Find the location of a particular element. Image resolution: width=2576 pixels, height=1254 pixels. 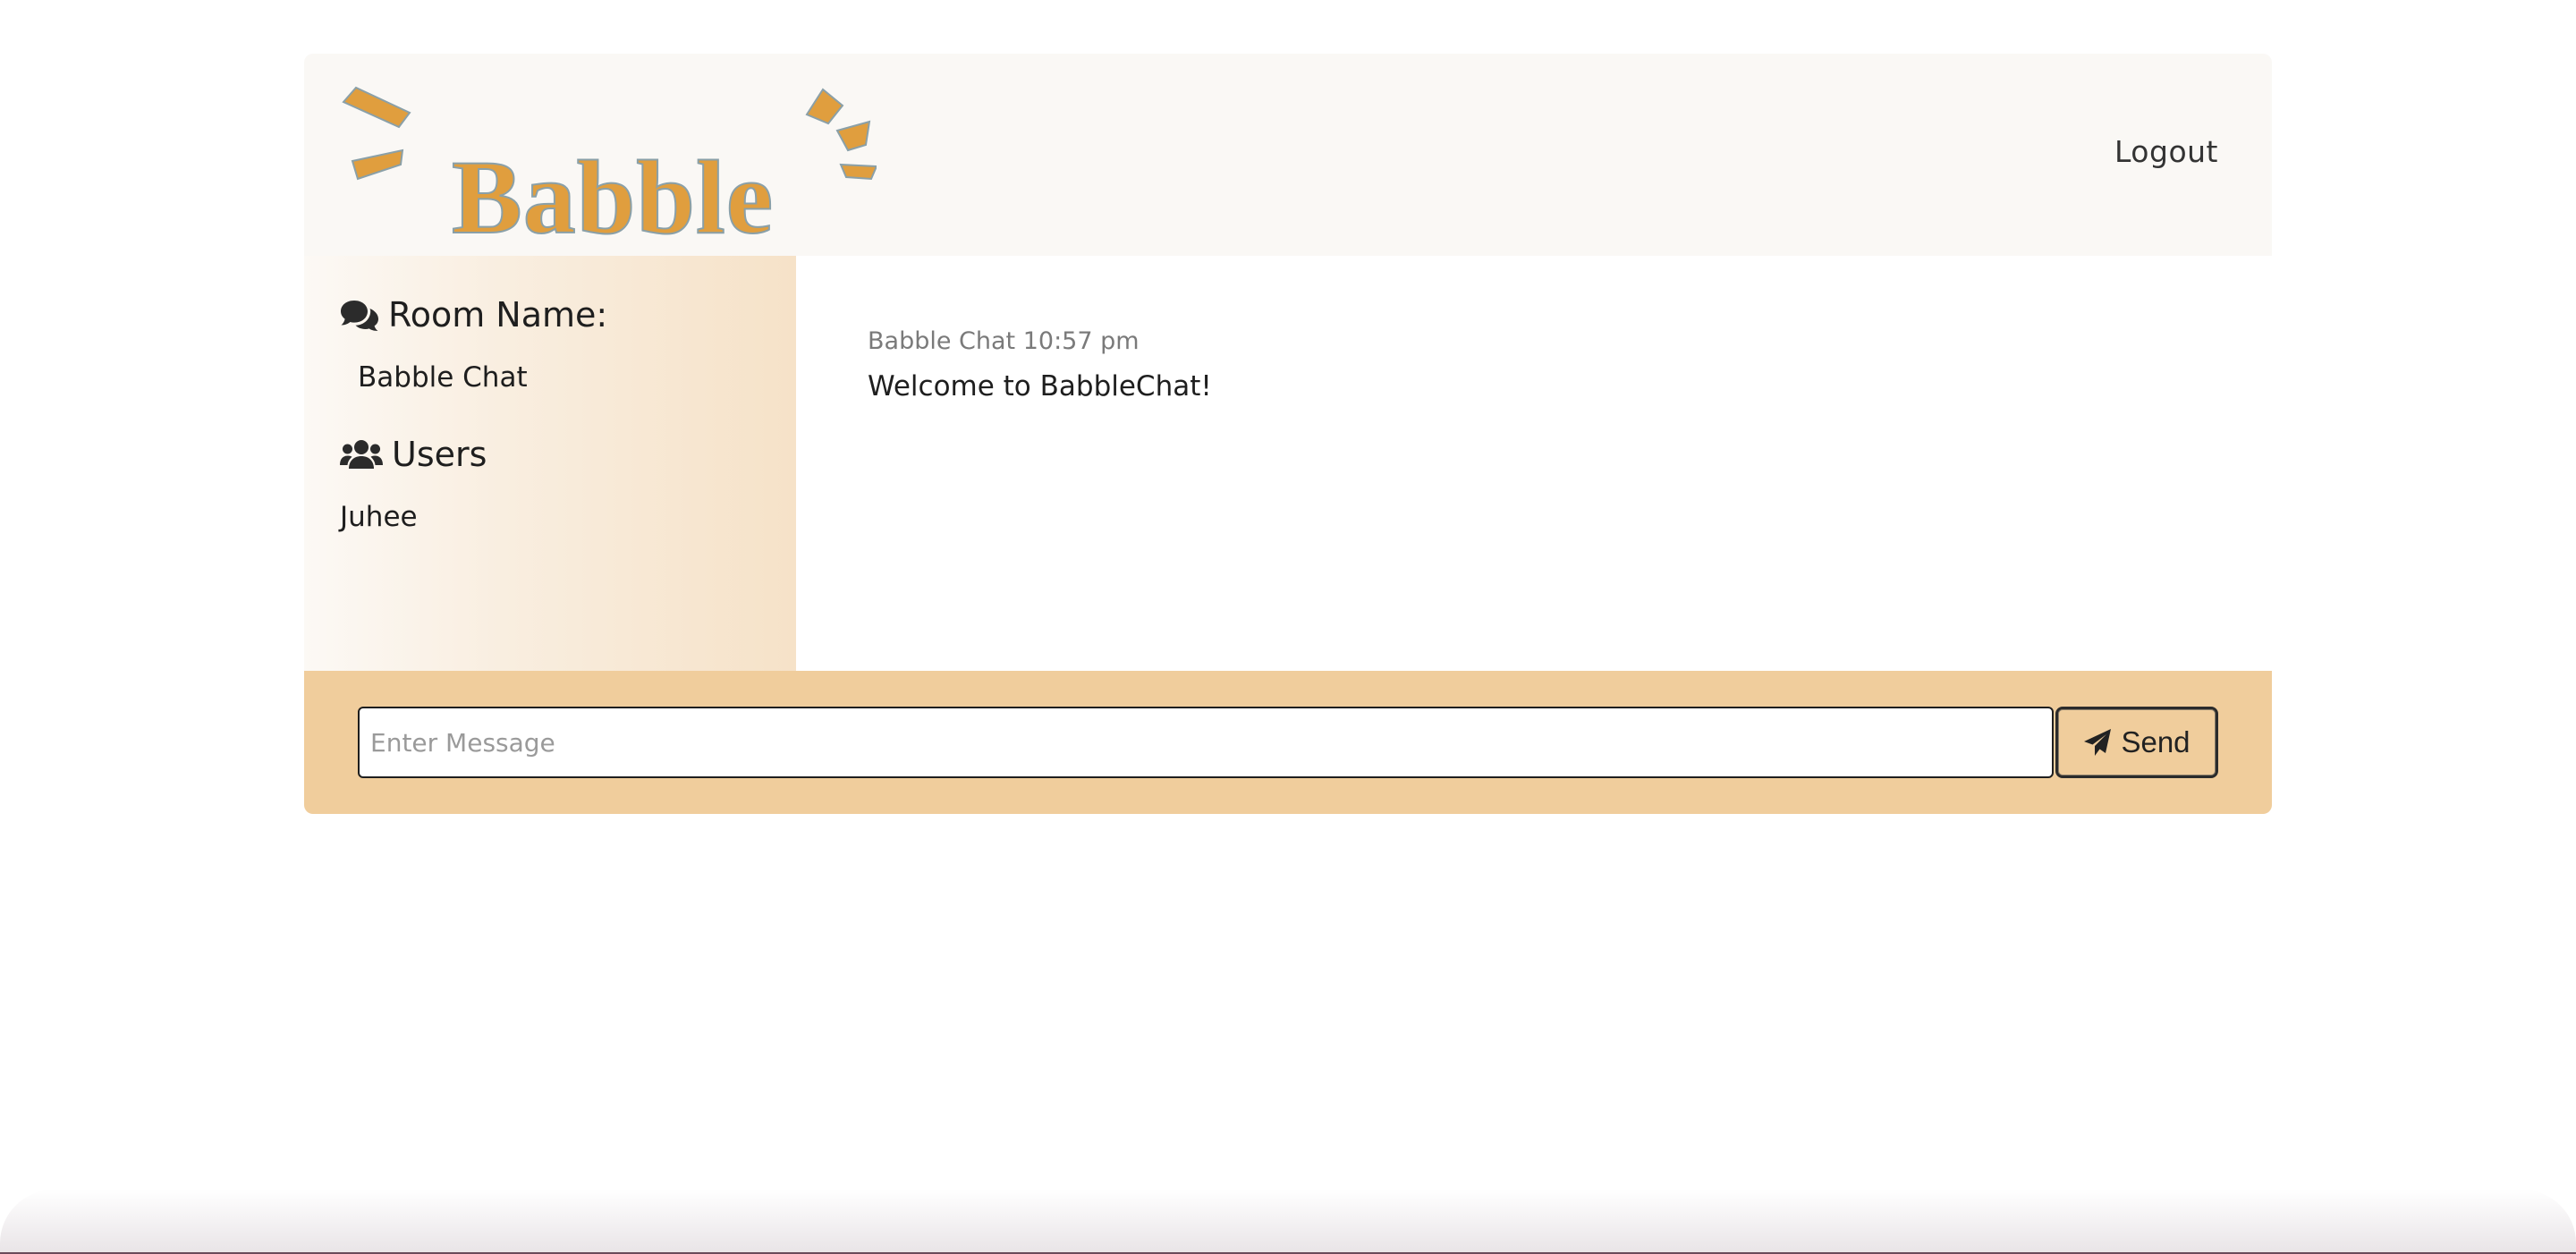

sidebar: Room Name: Babble Chat Users Juhee is located at coordinates (550, 464).